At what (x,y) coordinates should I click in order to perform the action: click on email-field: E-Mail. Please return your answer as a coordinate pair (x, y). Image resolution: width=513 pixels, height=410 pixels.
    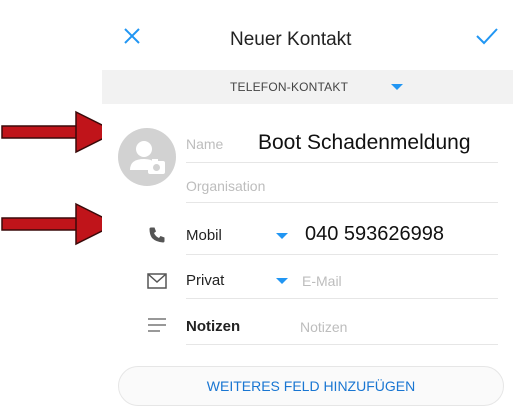
    Looking at the image, I should click on (322, 281).